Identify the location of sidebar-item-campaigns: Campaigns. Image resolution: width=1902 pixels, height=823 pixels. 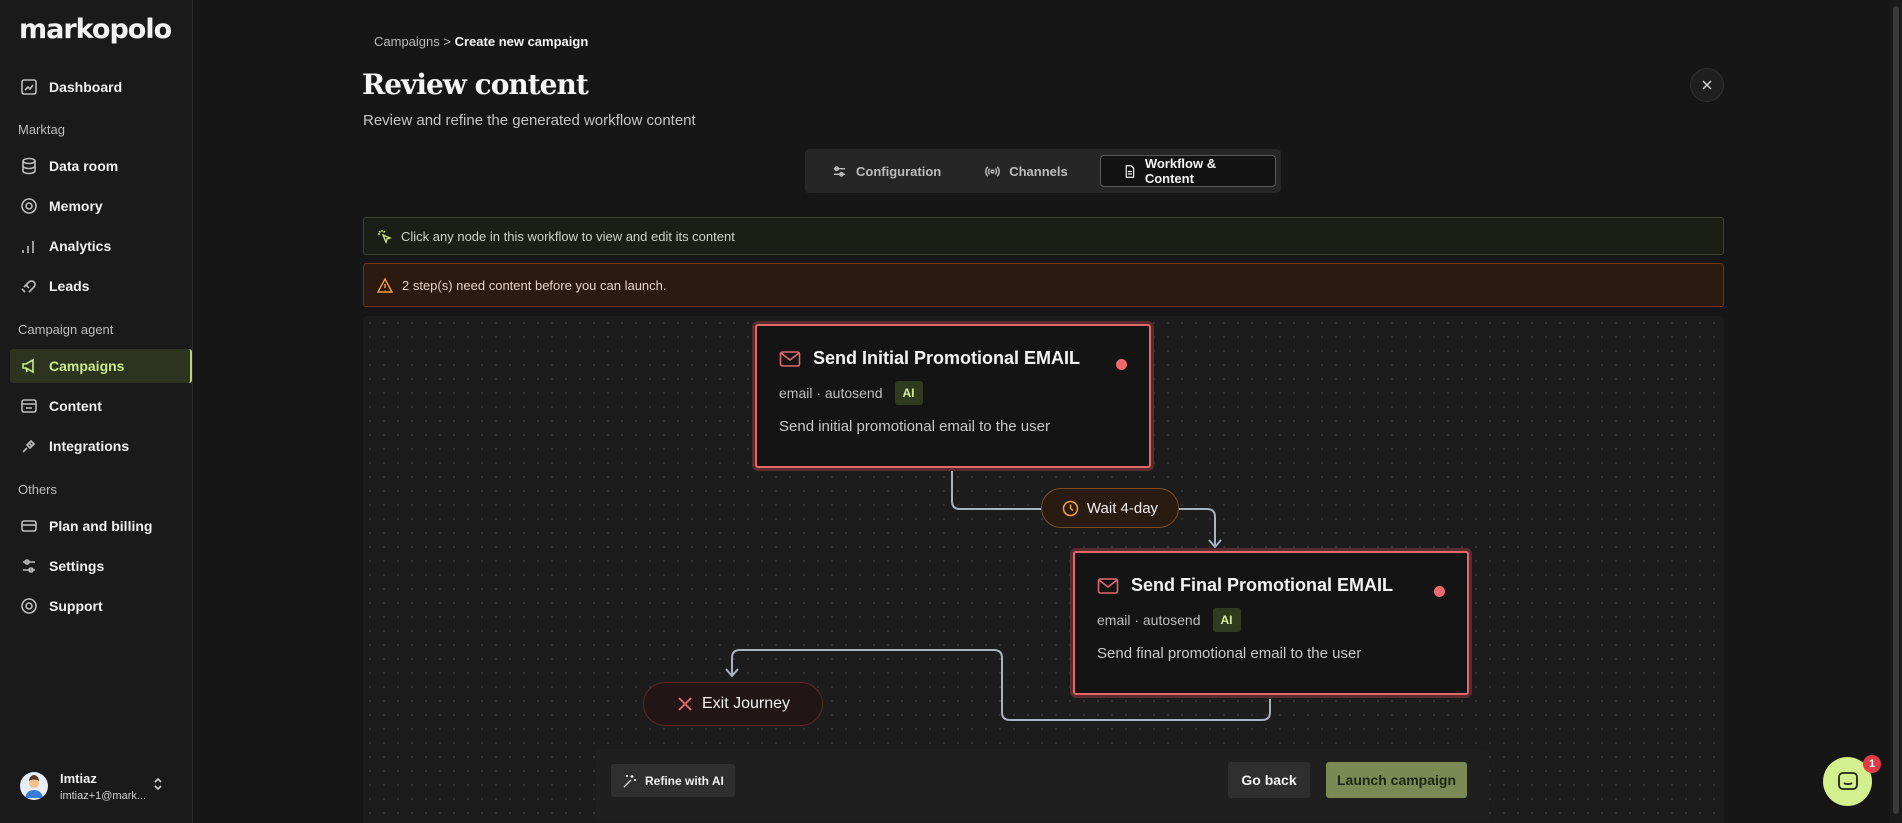
(101, 366).